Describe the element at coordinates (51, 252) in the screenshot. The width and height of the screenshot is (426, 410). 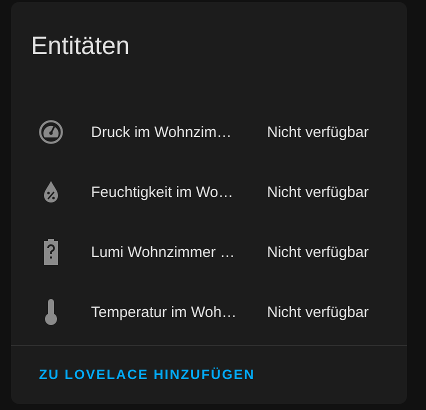
I see `battery-unknown-icon` at that location.